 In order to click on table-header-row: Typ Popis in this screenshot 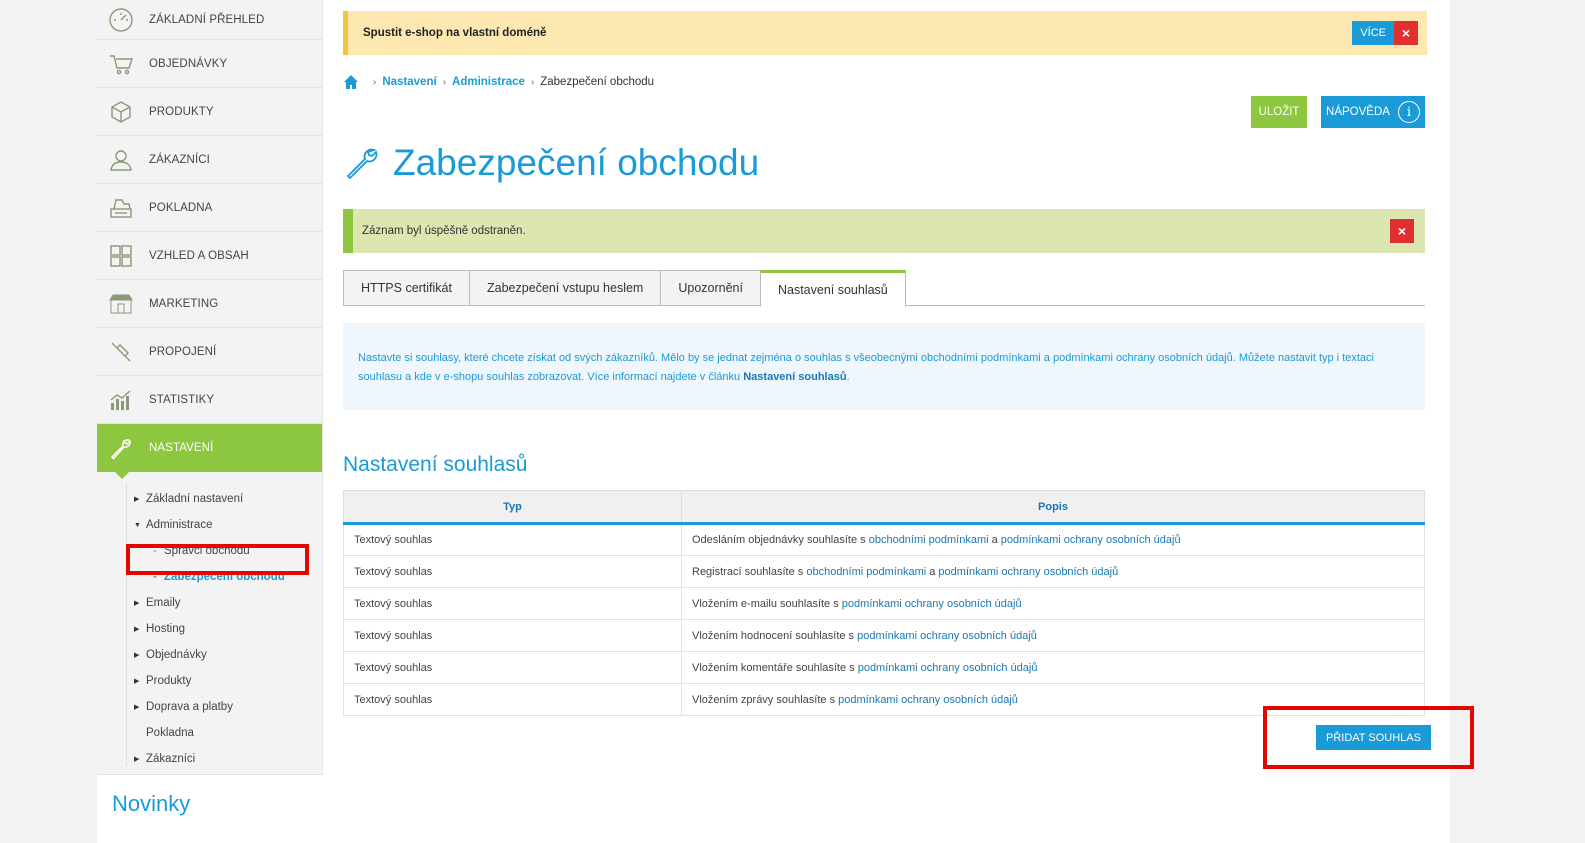, I will do `click(884, 507)`.